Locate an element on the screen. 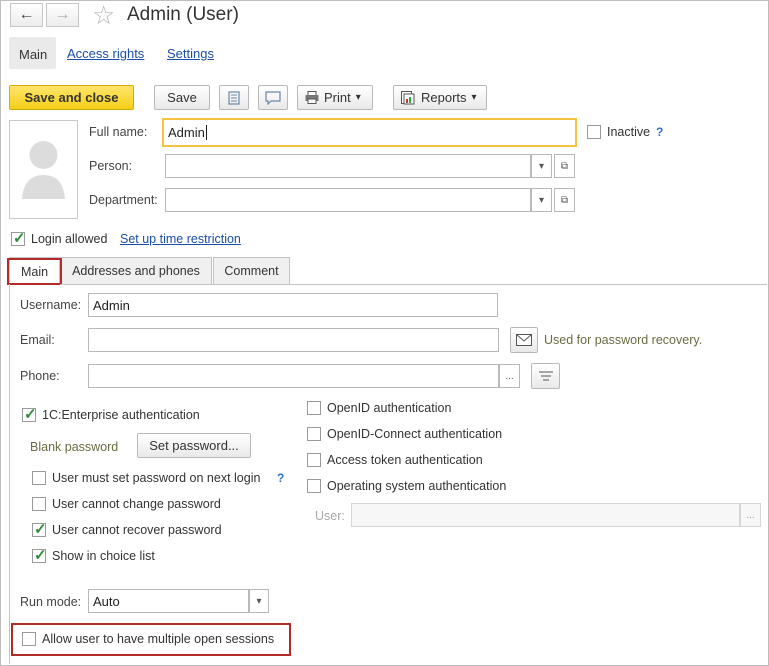 This screenshot has width=769, height=666. department-label: Department: is located at coordinates (123, 200).